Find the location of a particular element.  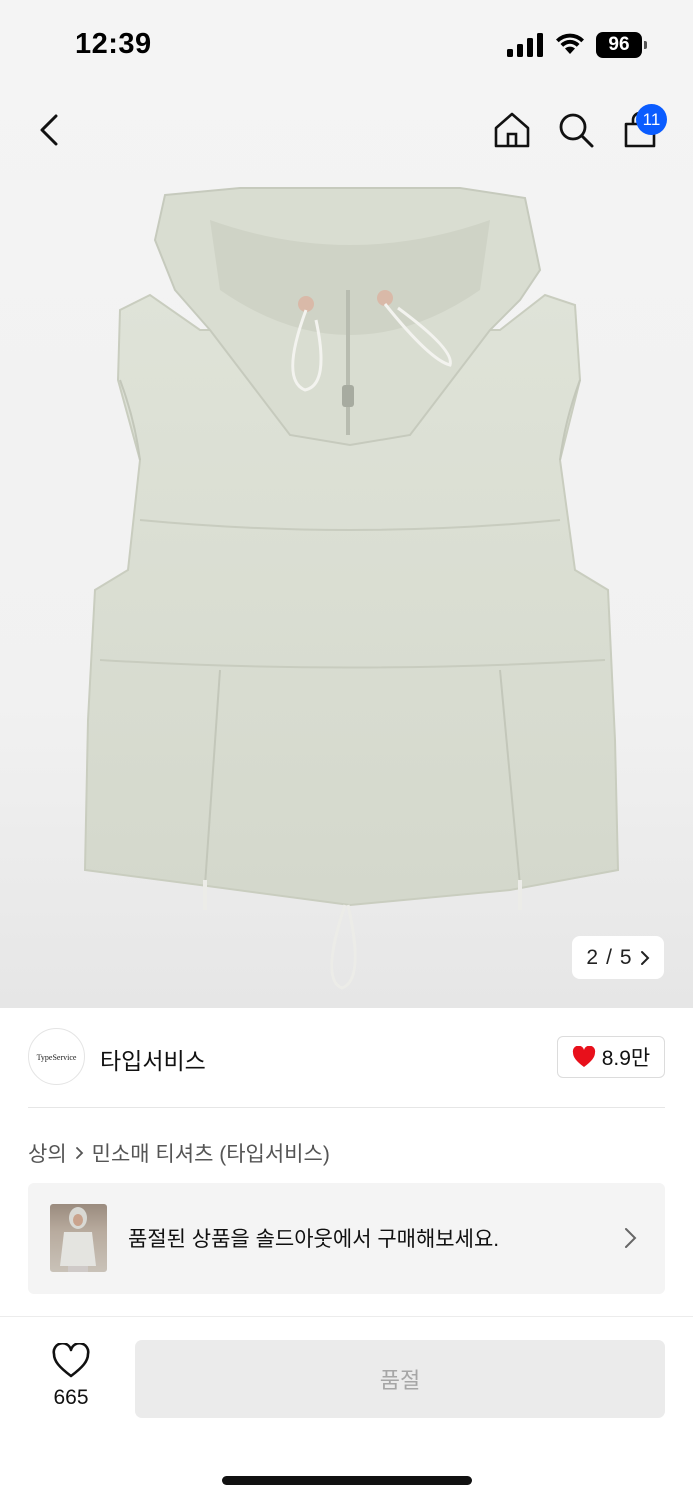

brand-like-button: 8.9만 is located at coordinates (611, 1057).